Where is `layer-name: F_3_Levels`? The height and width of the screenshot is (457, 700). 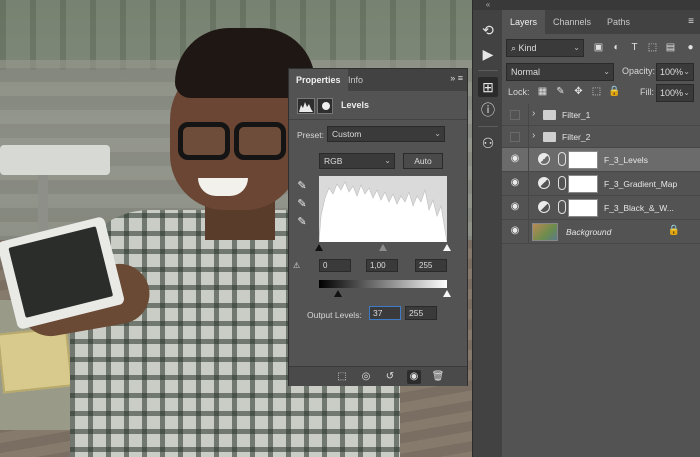
layer-name: F_3_Levels is located at coordinates (626, 160).